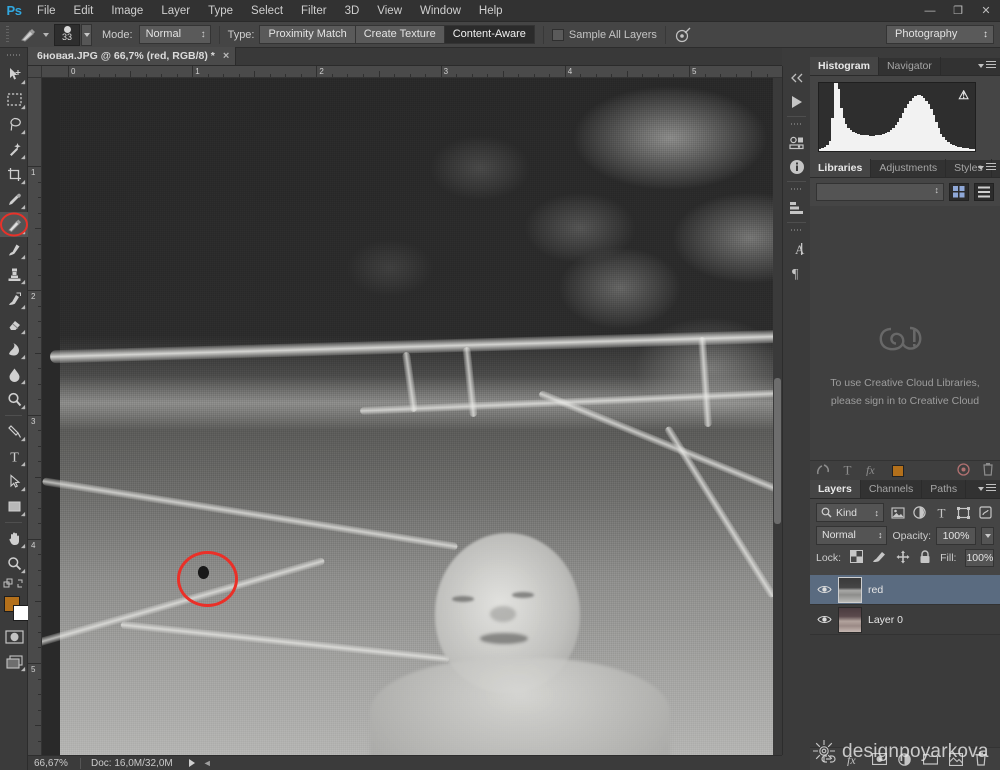  Describe the element at coordinates (35, 72) in the screenshot. I see `ruler-corner` at that location.